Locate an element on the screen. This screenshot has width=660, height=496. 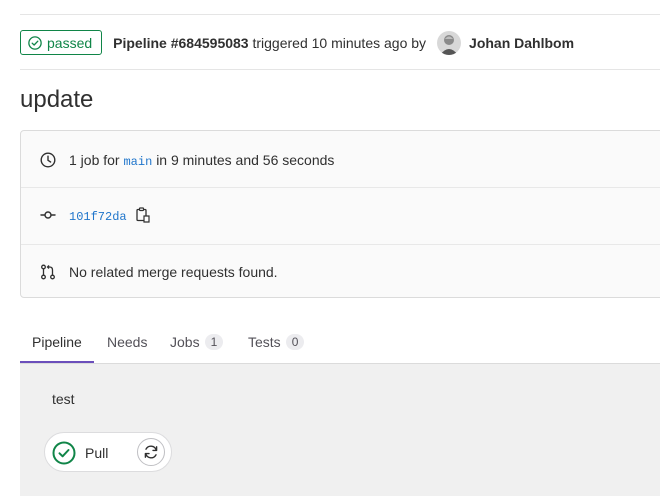
tests-count-badge: 0 is located at coordinates (295, 342).